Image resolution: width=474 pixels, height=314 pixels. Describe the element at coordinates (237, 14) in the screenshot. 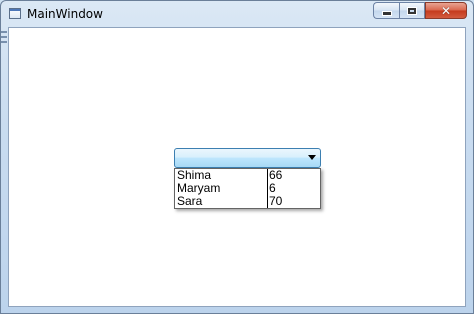

I see `title-bar: MainWindow ✕` at that location.